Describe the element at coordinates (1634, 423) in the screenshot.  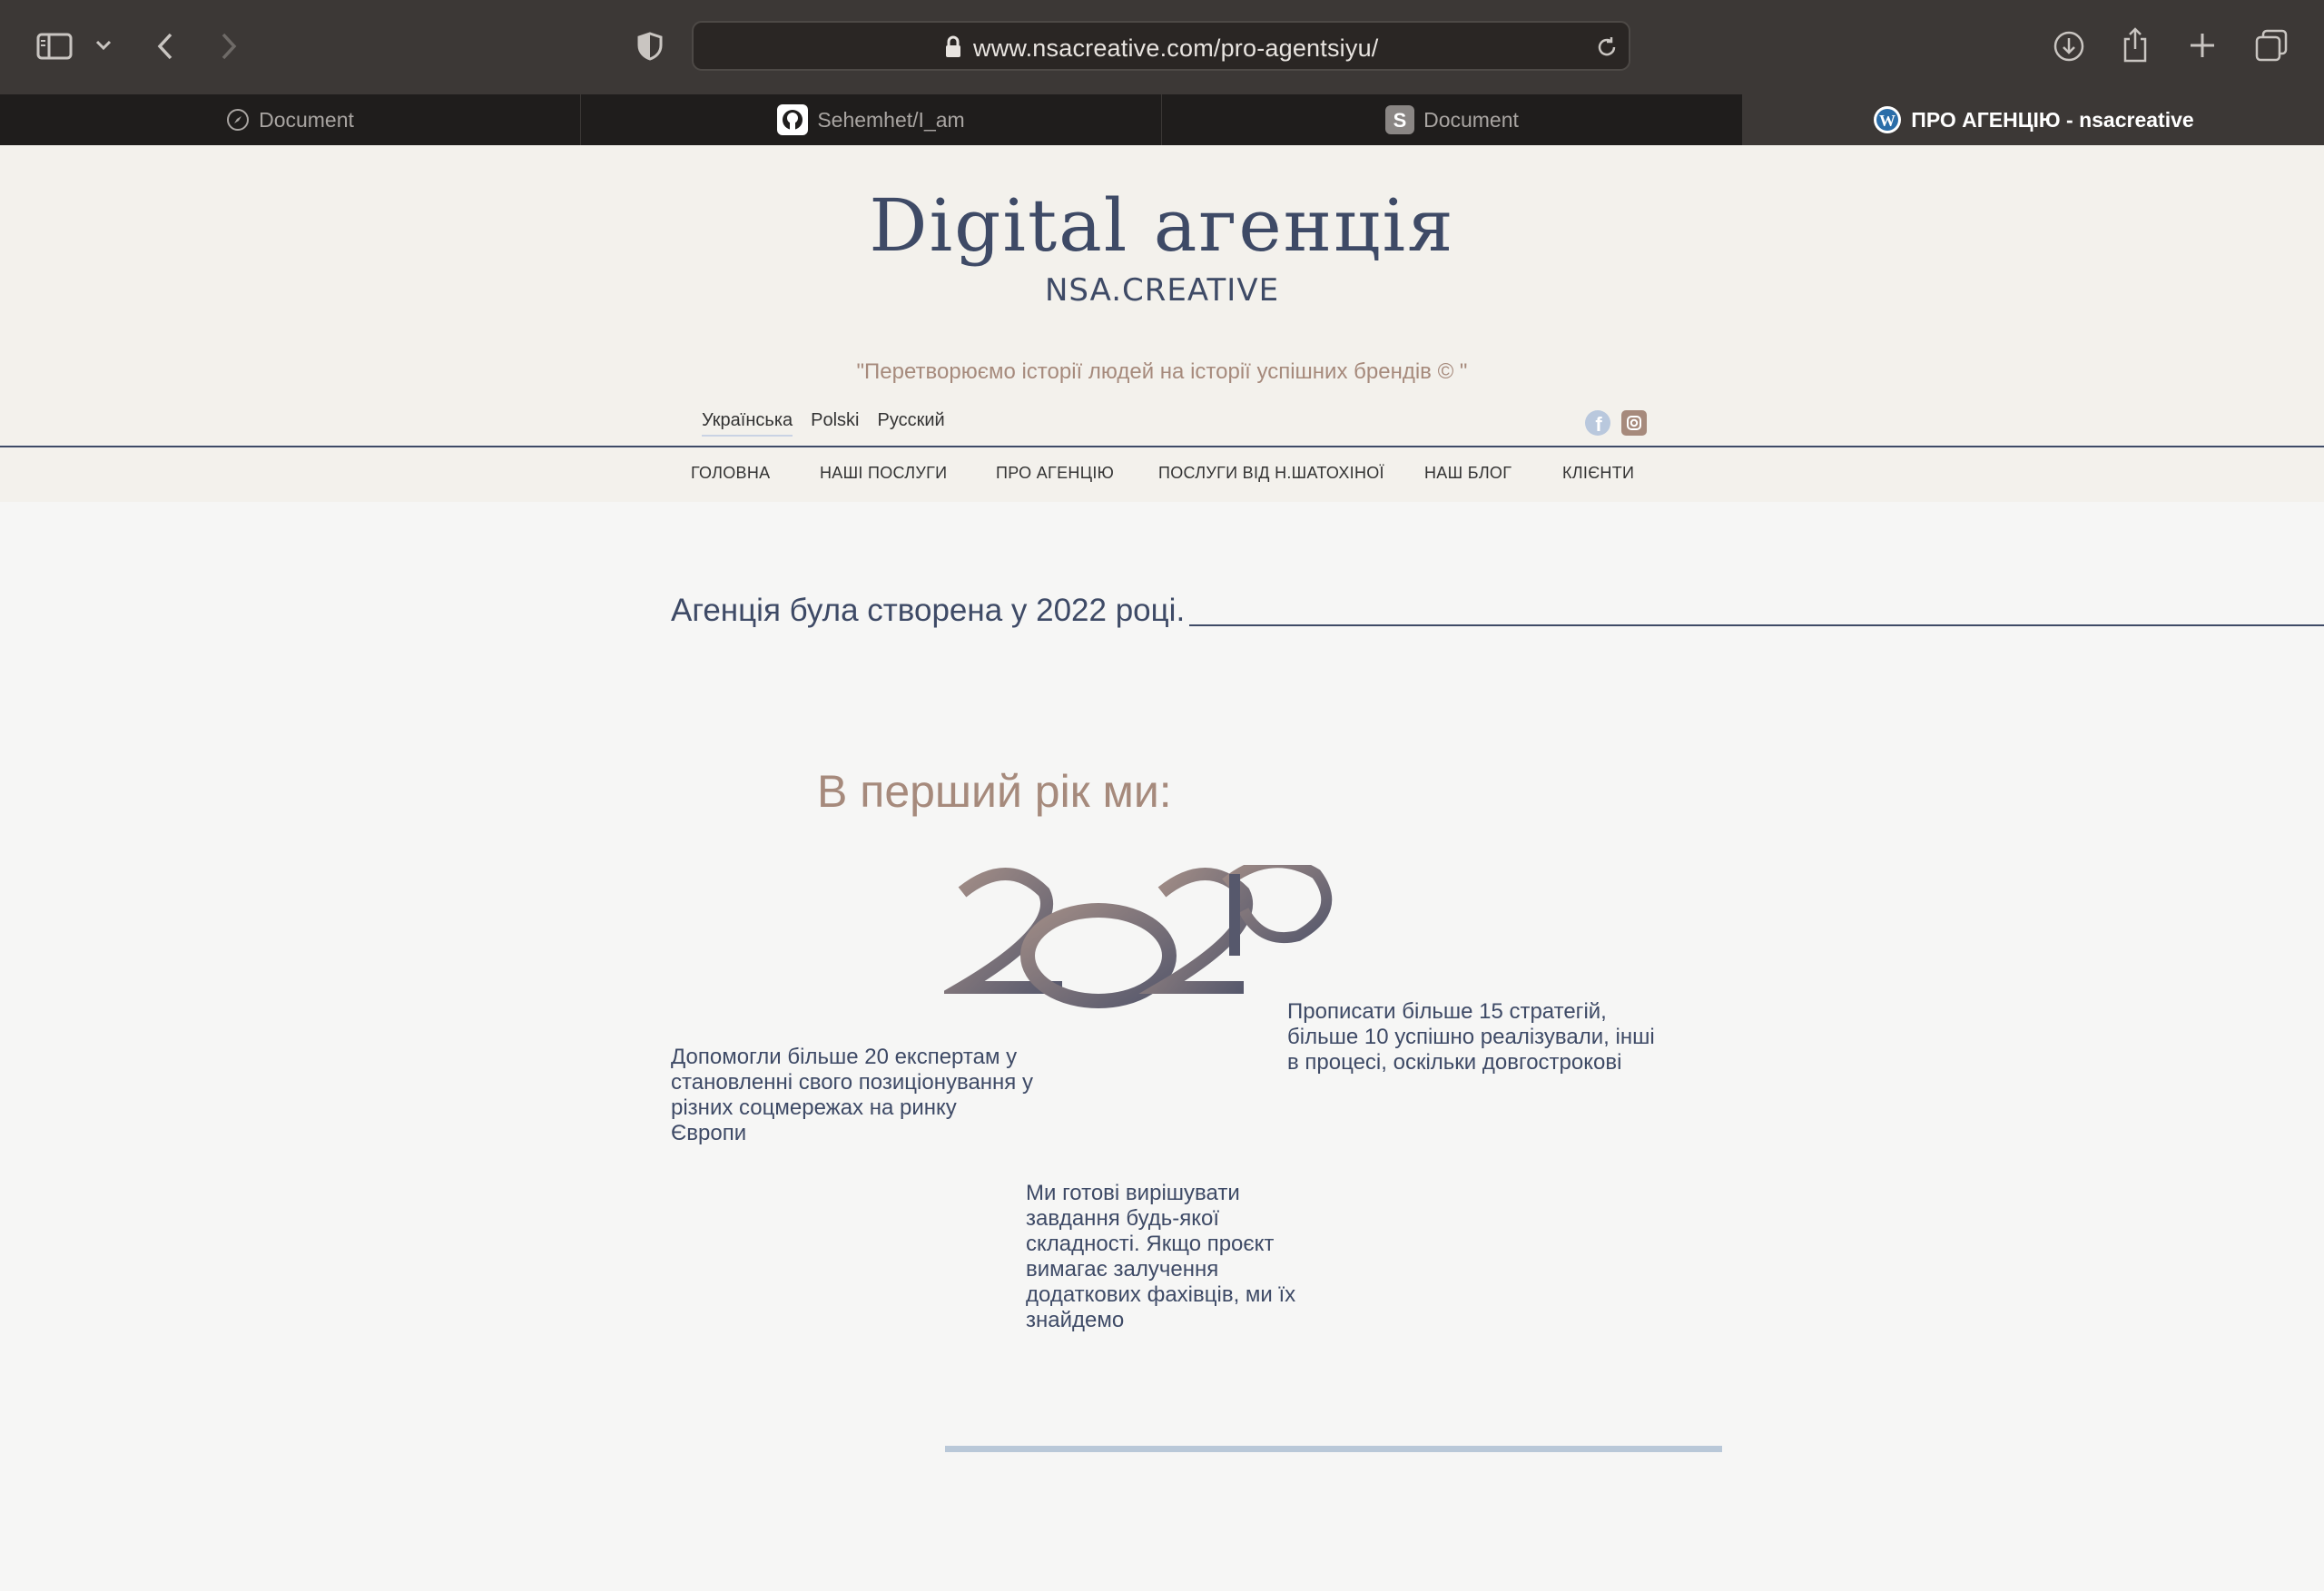
I see `instagram-icon` at that location.